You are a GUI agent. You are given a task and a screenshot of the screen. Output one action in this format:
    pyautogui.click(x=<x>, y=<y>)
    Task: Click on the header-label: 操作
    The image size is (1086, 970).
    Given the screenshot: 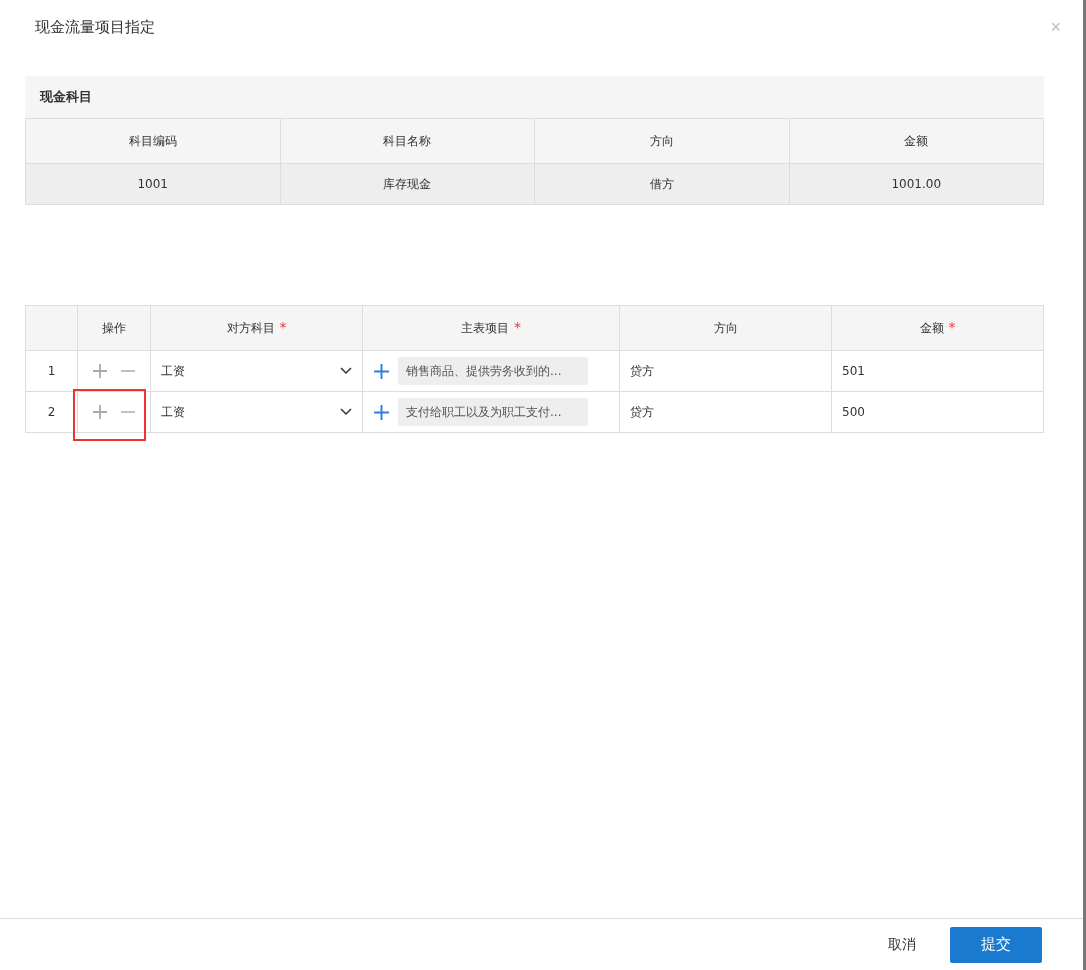 What is the action you would take?
    pyautogui.click(x=114, y=327)
    